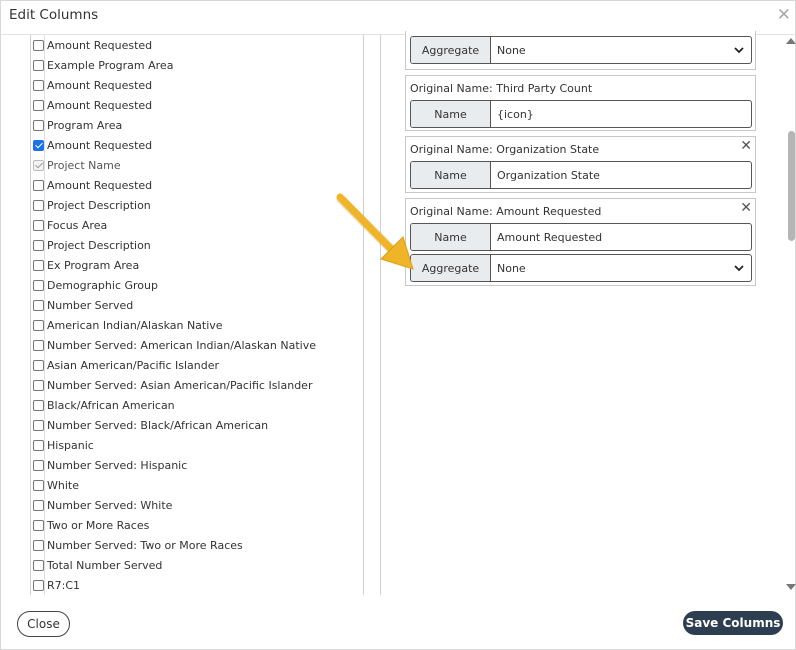 The width and height of the screenshot is (796, 650). What do you see at coordinates (84, 165) in the screenshot?
I see `column-option-label: Project Name` at bounding box center [84, 165].